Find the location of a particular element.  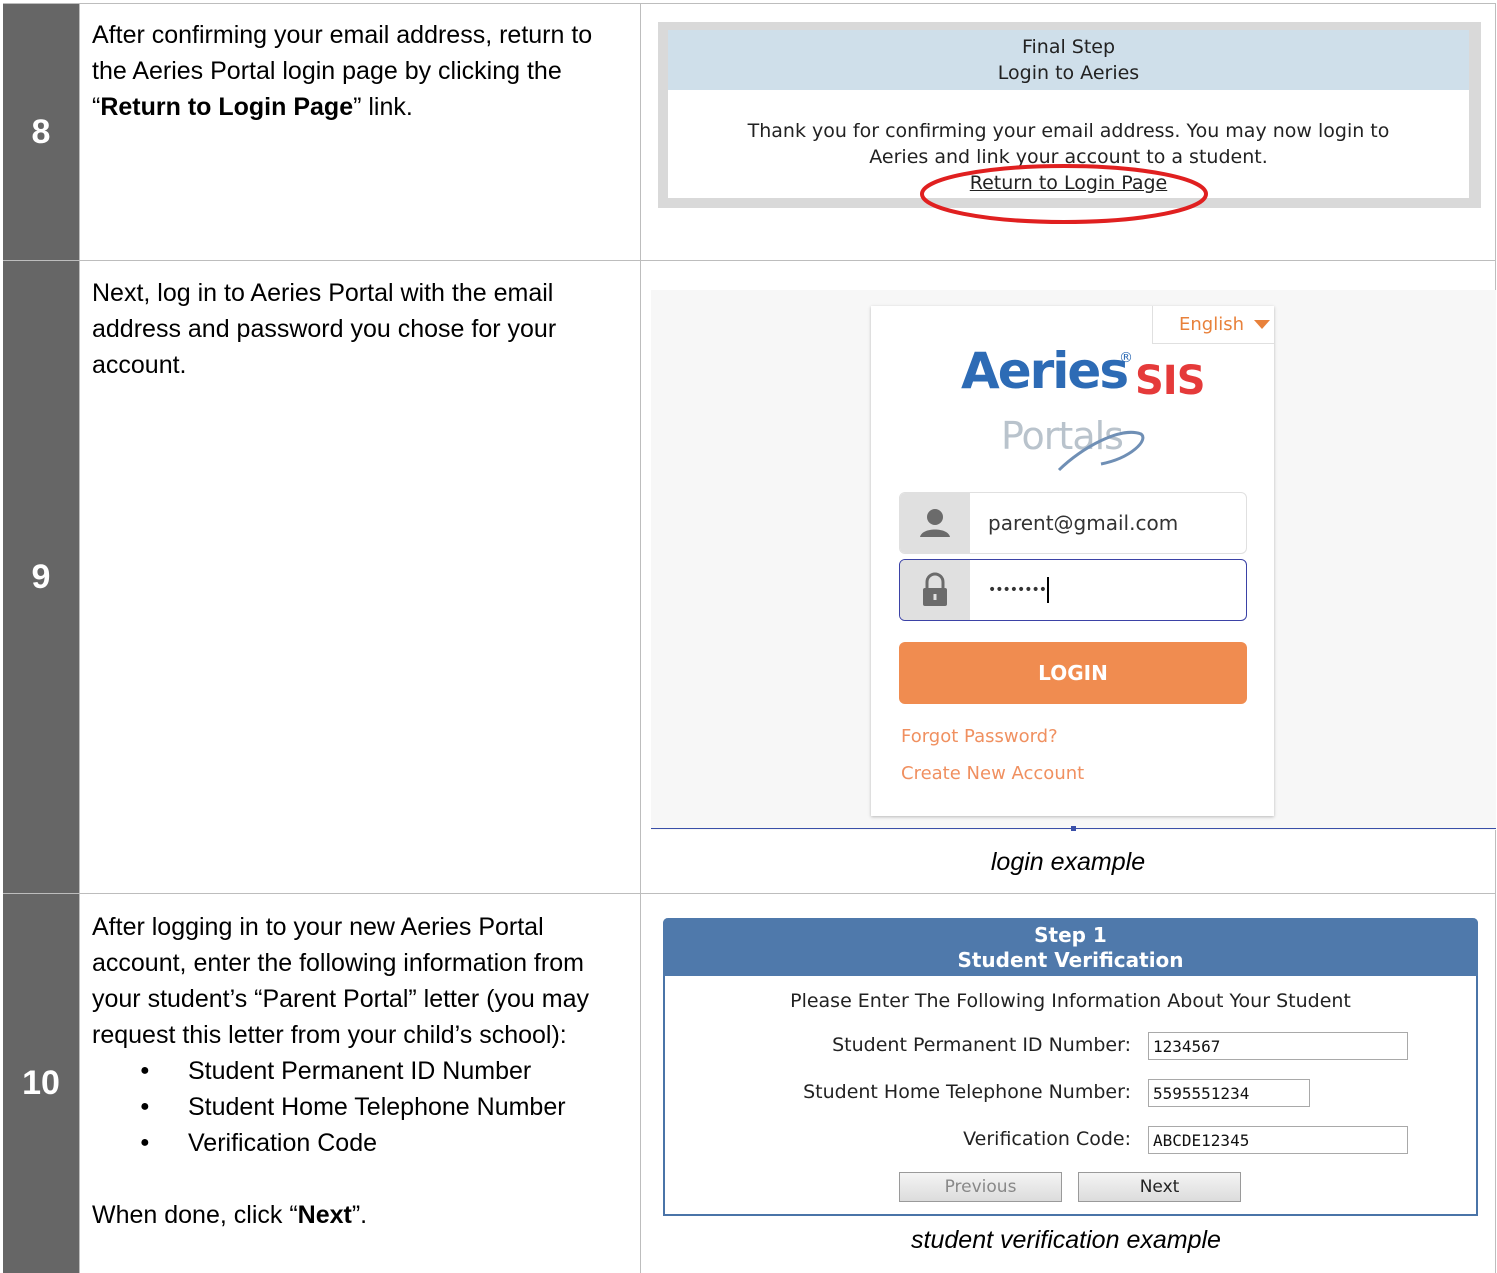

password-dots: •••••••• is located at coordinates (1017, 590).